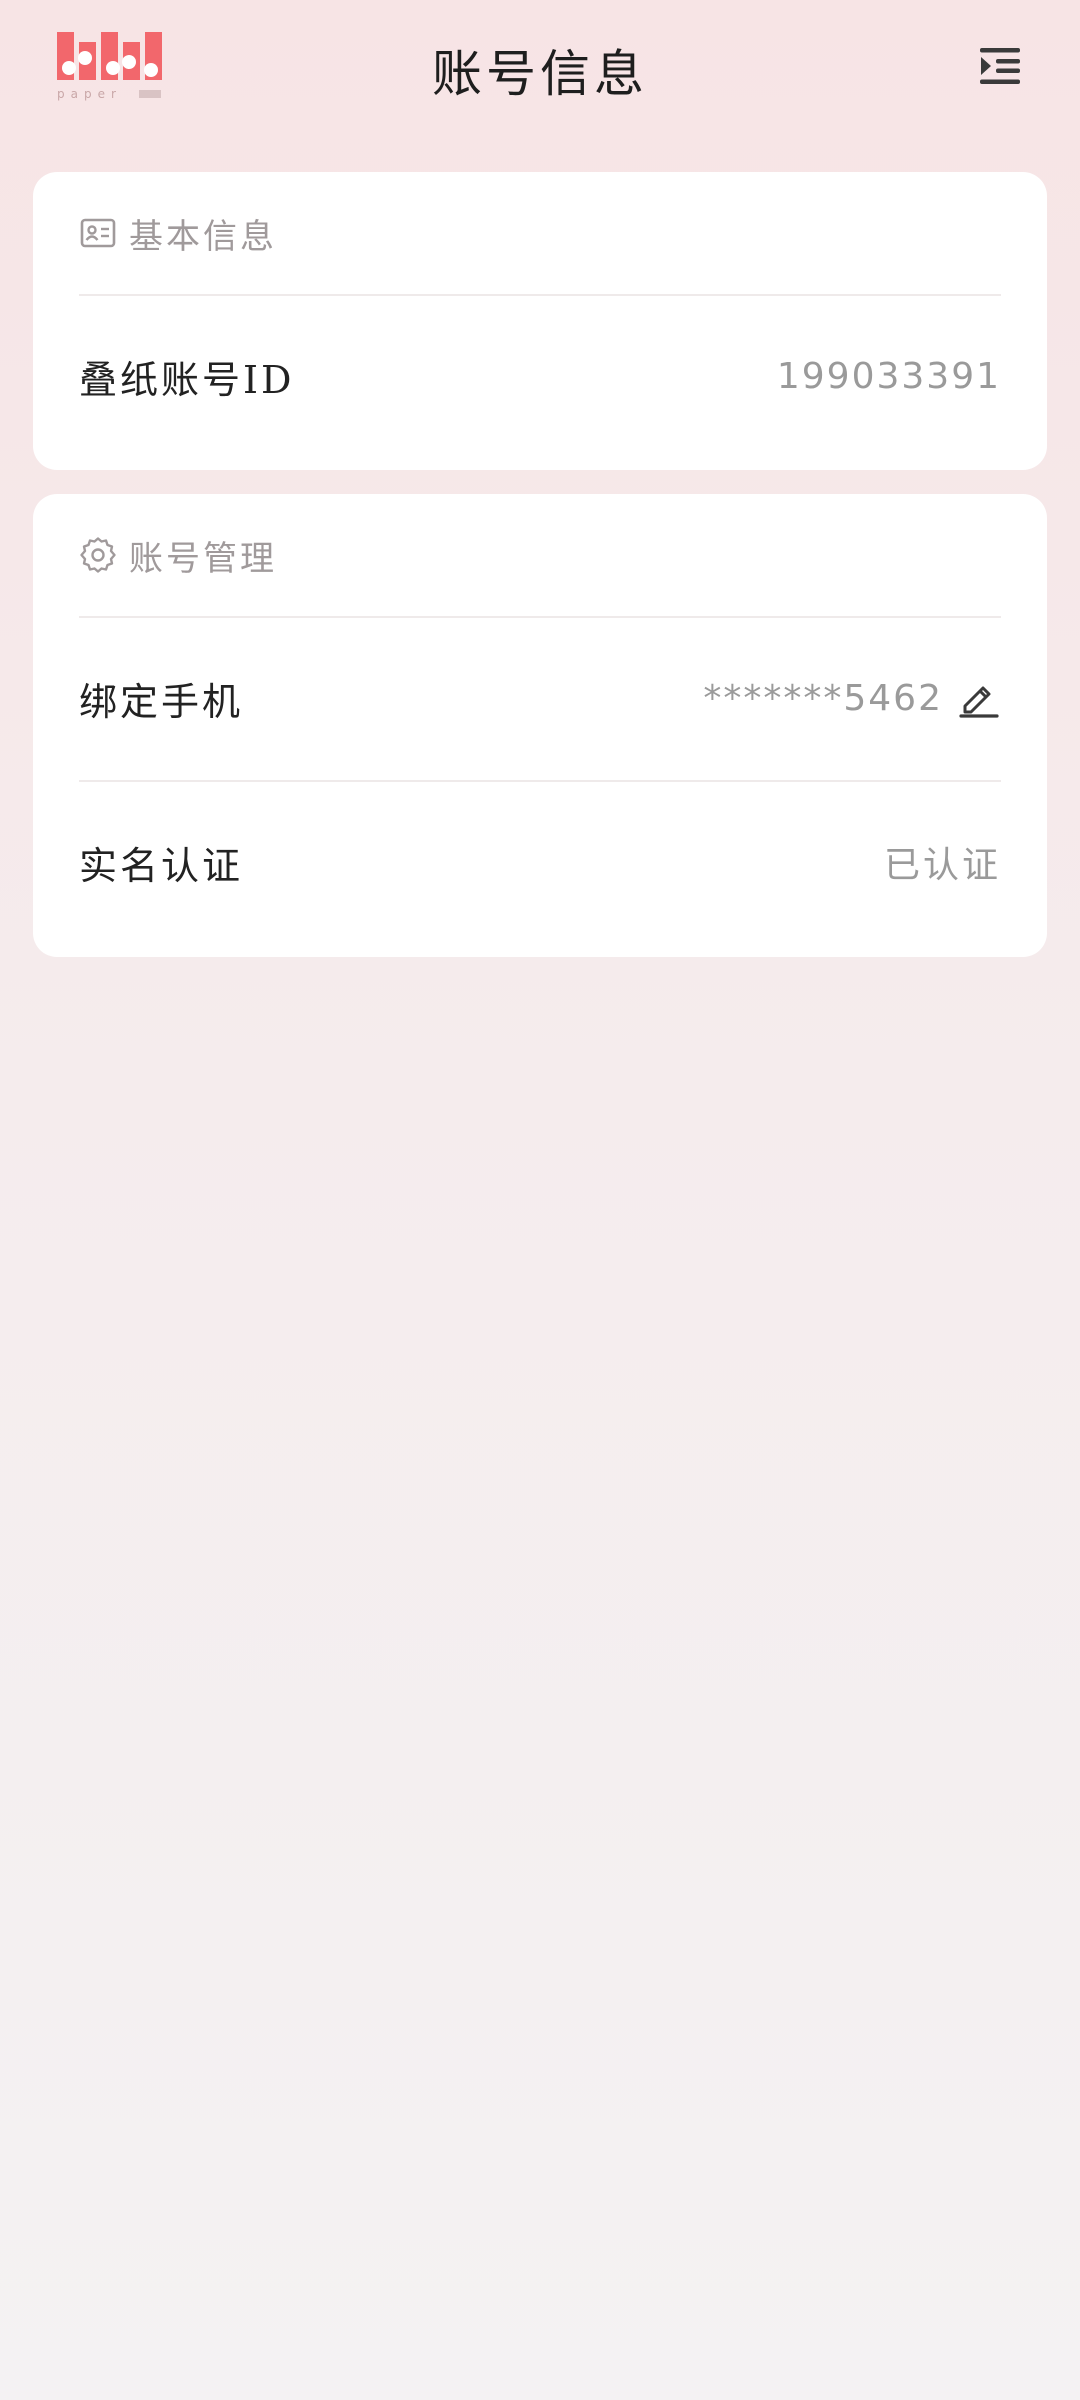 The height and width of the screenshot is (2400, 1080). I want to click on basic-info-header: 基本信息, so click(178, 233).